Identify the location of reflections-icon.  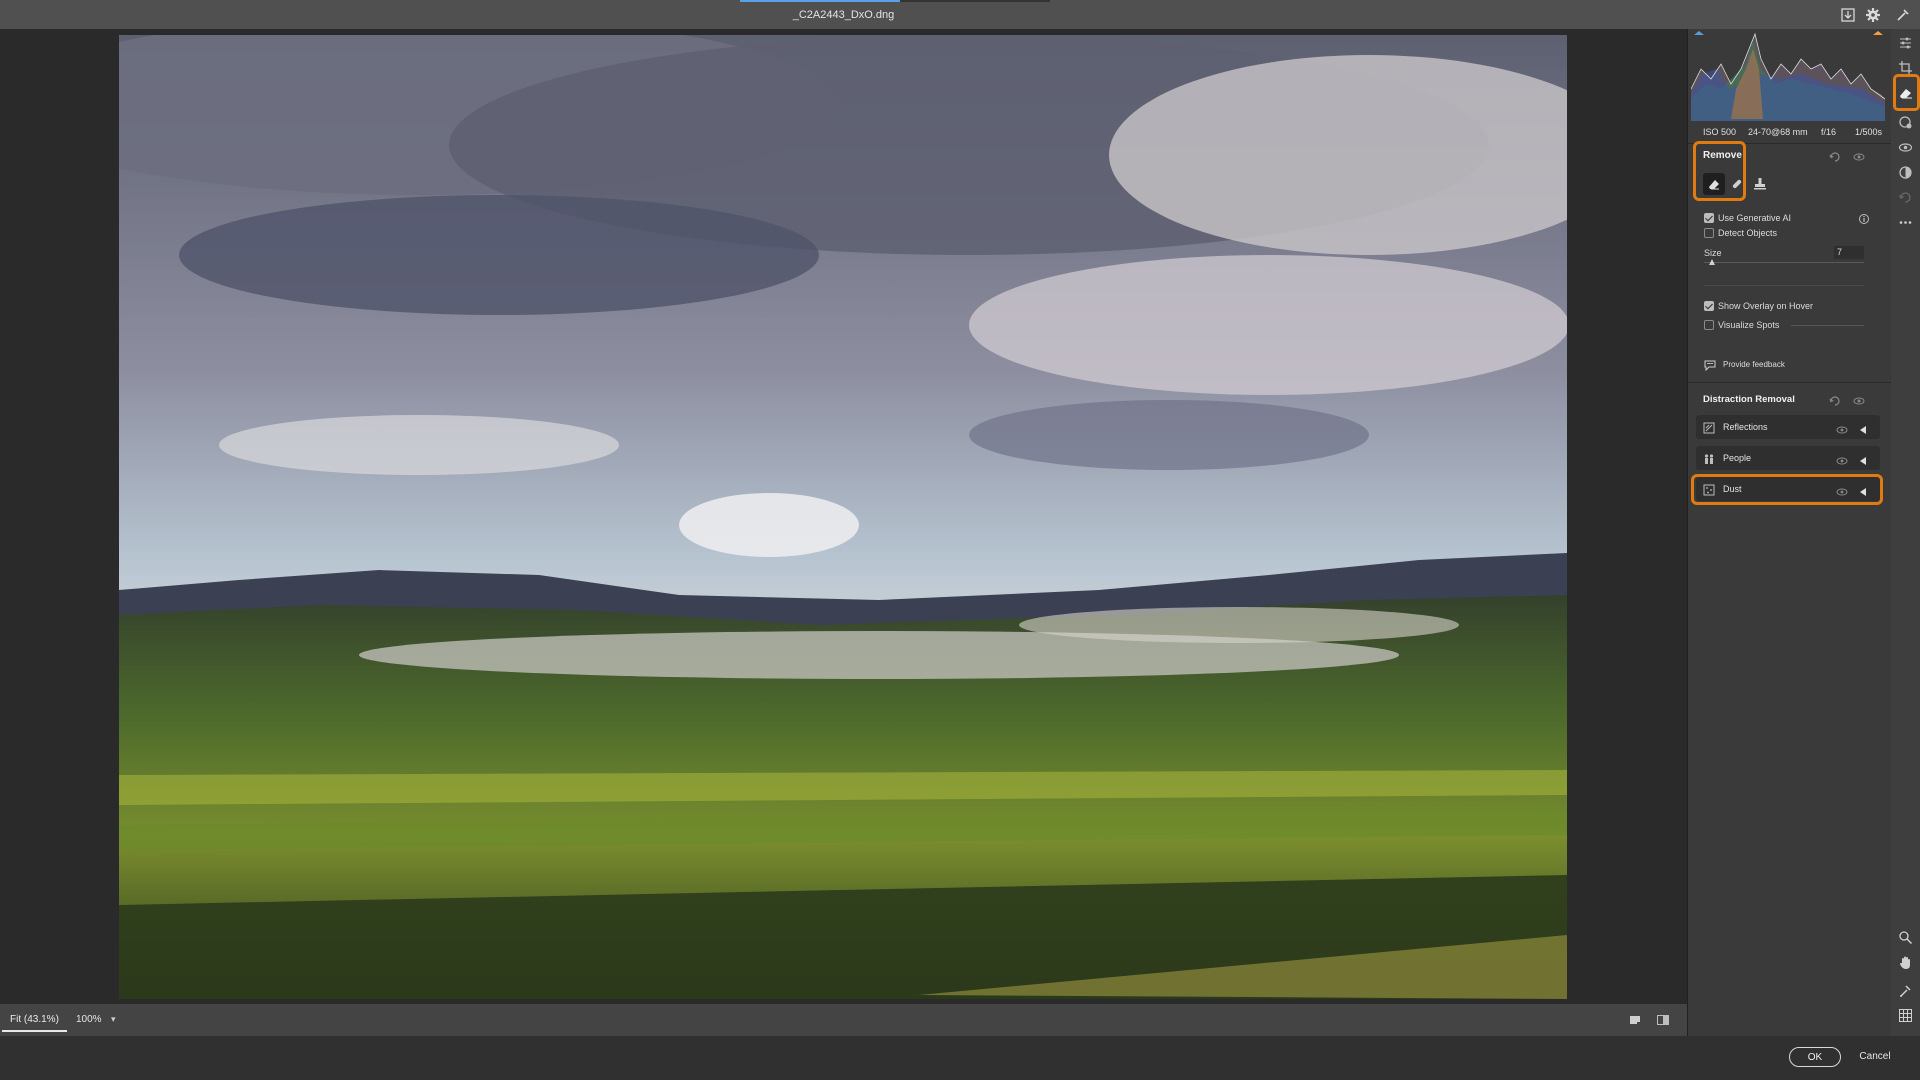
(1709, 427).